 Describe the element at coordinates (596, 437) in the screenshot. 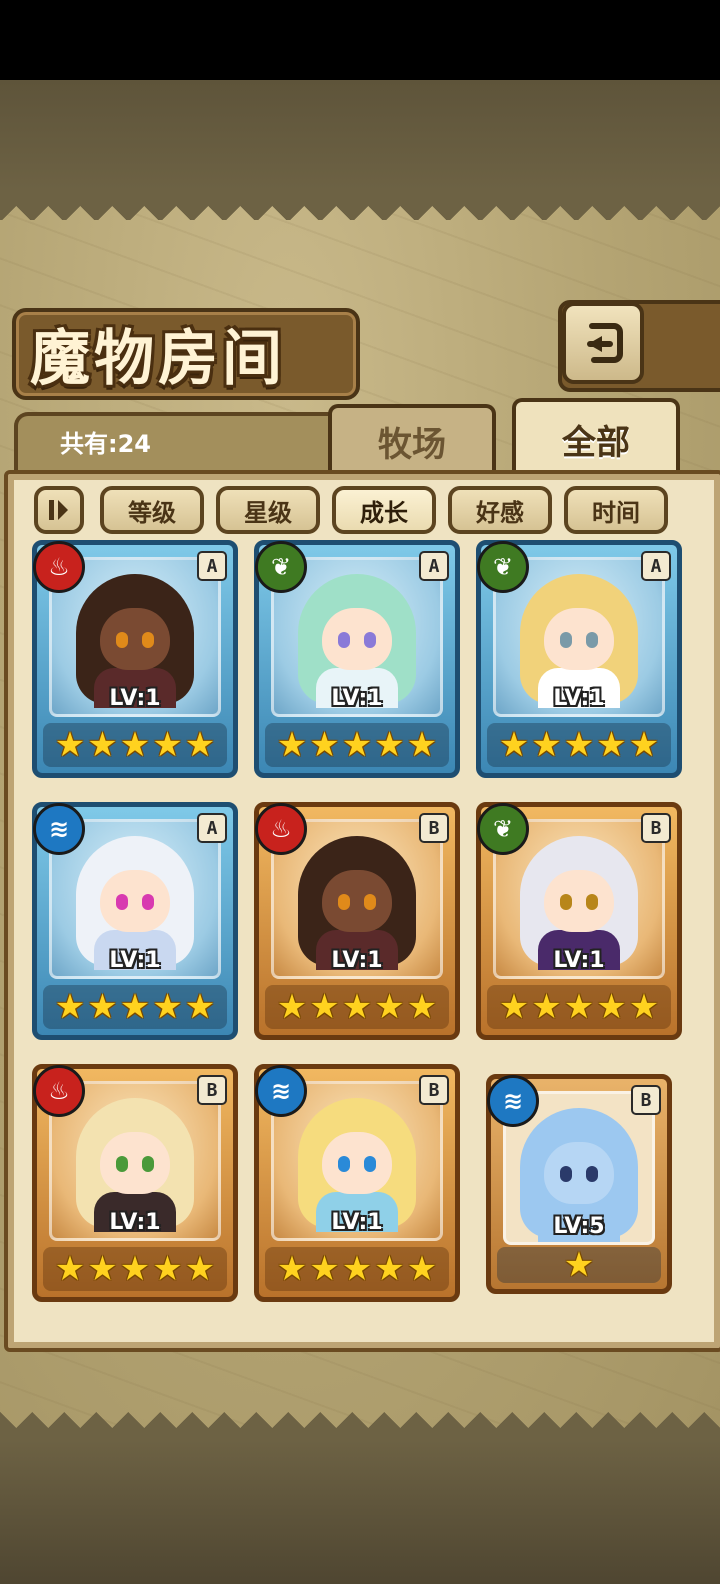

I see `tab-all: 全部` at that location.